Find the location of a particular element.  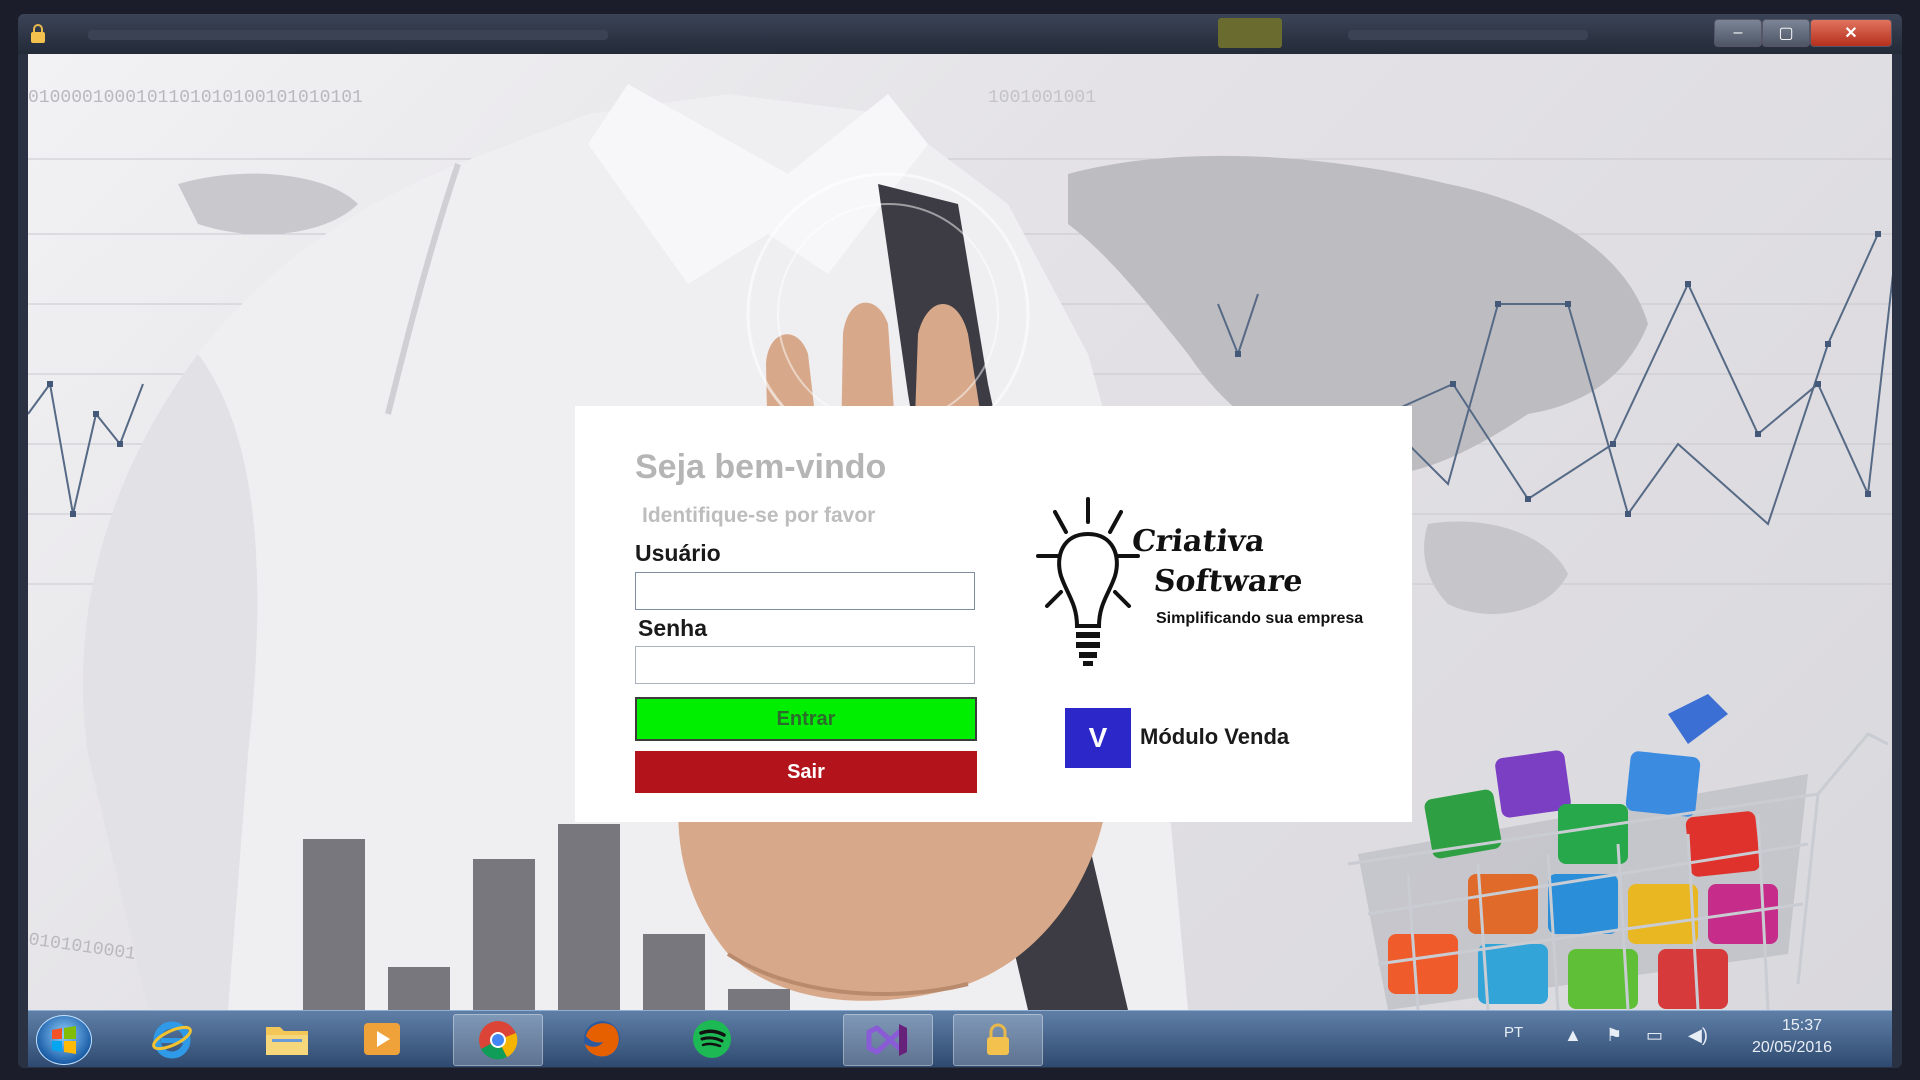

clock-date: 20/05/2016 is located at coordinates (1792, 1048).